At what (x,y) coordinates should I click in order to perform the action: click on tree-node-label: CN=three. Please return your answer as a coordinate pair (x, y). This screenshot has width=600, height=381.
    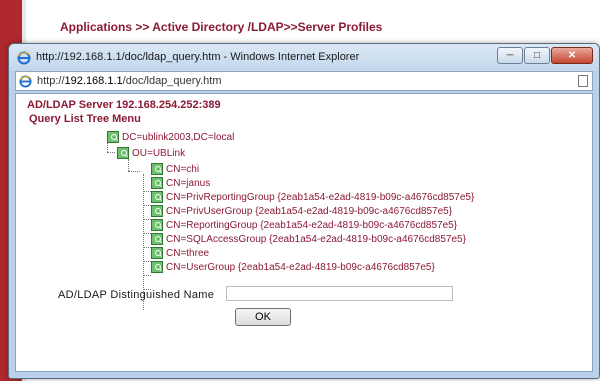
    Looking at the image, I should click on (188, 253).